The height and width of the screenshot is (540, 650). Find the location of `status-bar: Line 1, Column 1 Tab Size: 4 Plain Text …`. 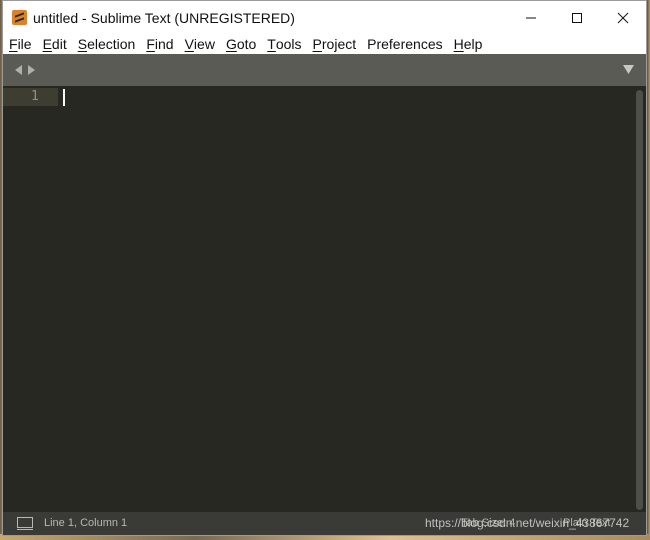

status-bar: Line 1, Column 1 Tab Size: 4 Plain Text … is located at coordinates (324, 523).